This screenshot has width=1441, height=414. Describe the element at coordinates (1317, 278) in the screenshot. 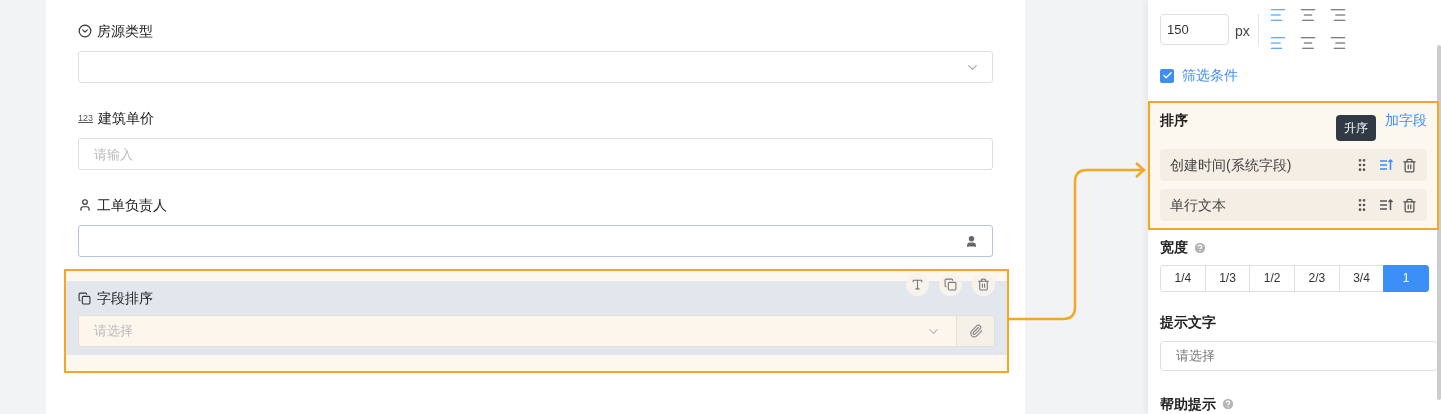

I see `width-option: 2/3` at that location.